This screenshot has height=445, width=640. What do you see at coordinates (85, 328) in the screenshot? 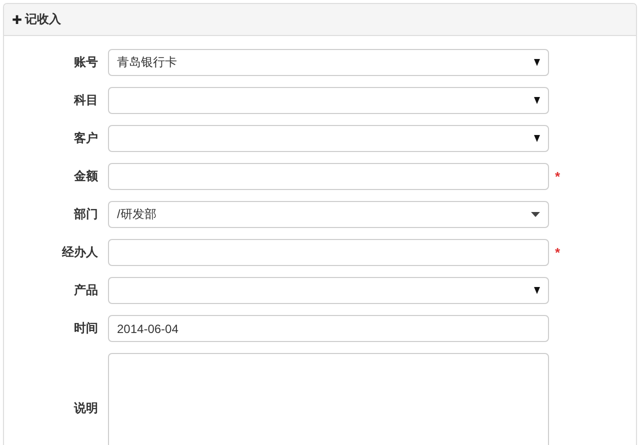
I see `field-label: 时间` at bounding box center [85, 328].